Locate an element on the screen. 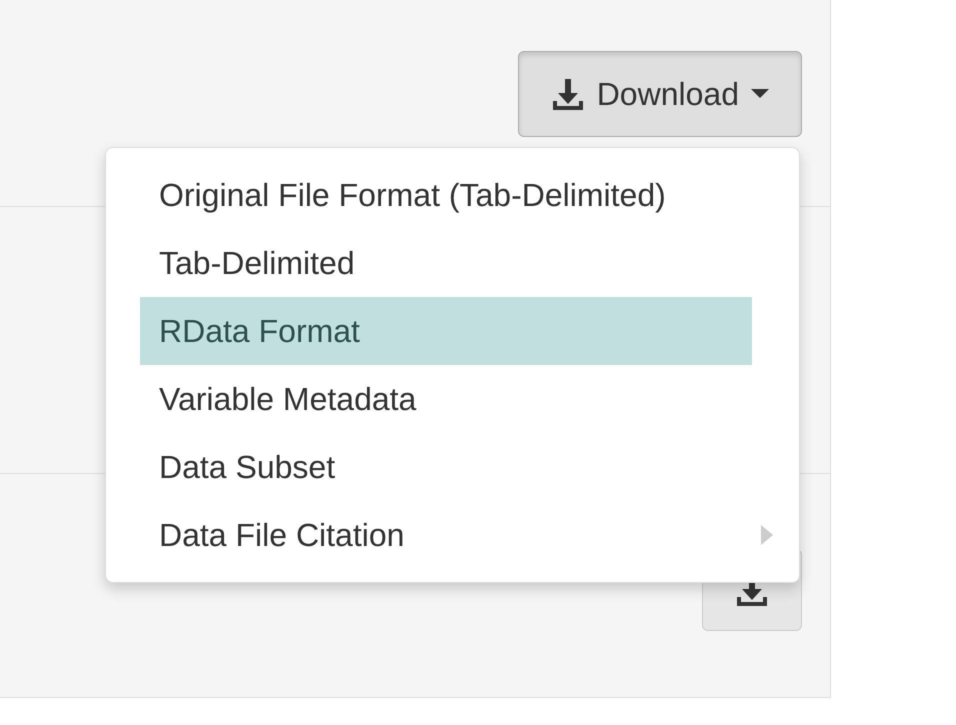  menu-item: RData Format is located at coordinates (446, 331).